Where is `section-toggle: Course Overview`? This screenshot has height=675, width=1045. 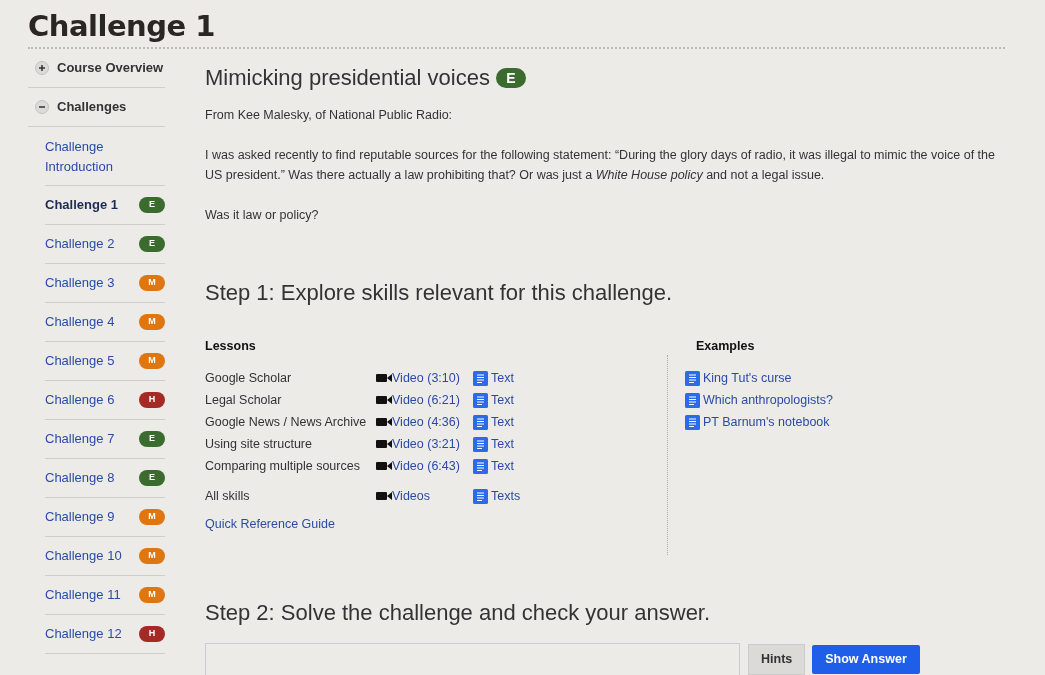 section-toggle: Course Overview is located at coordinates (110, 68).